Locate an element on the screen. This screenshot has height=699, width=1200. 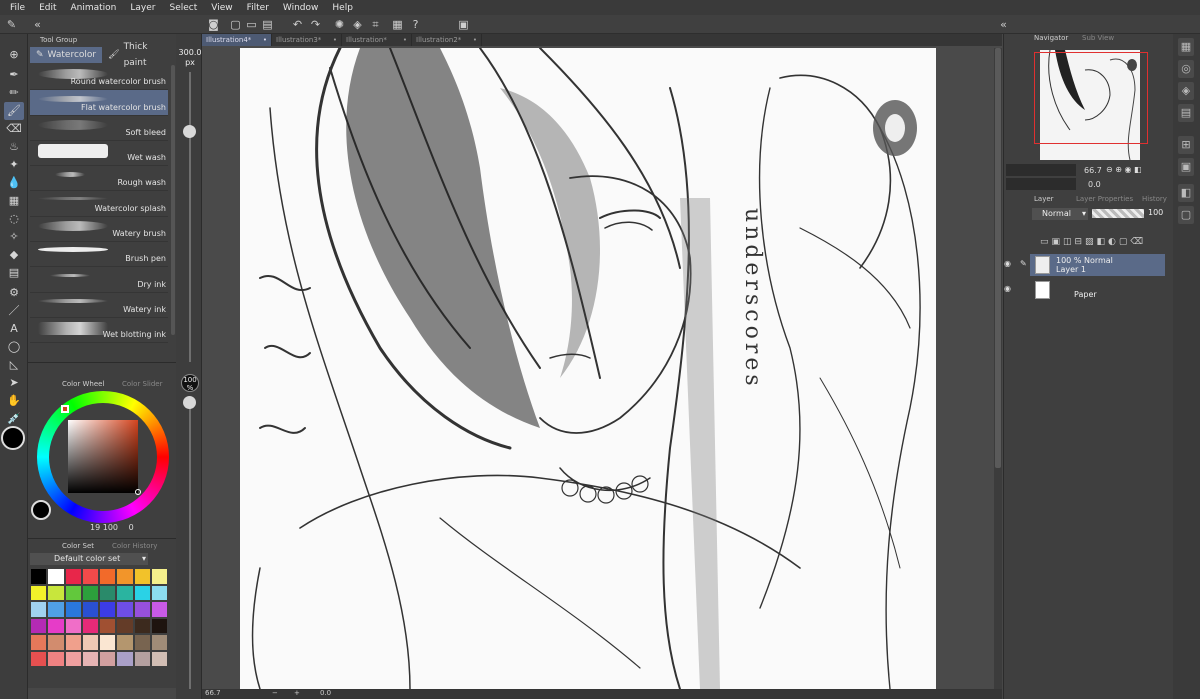
color-marker is located at coordinates (138, 492).